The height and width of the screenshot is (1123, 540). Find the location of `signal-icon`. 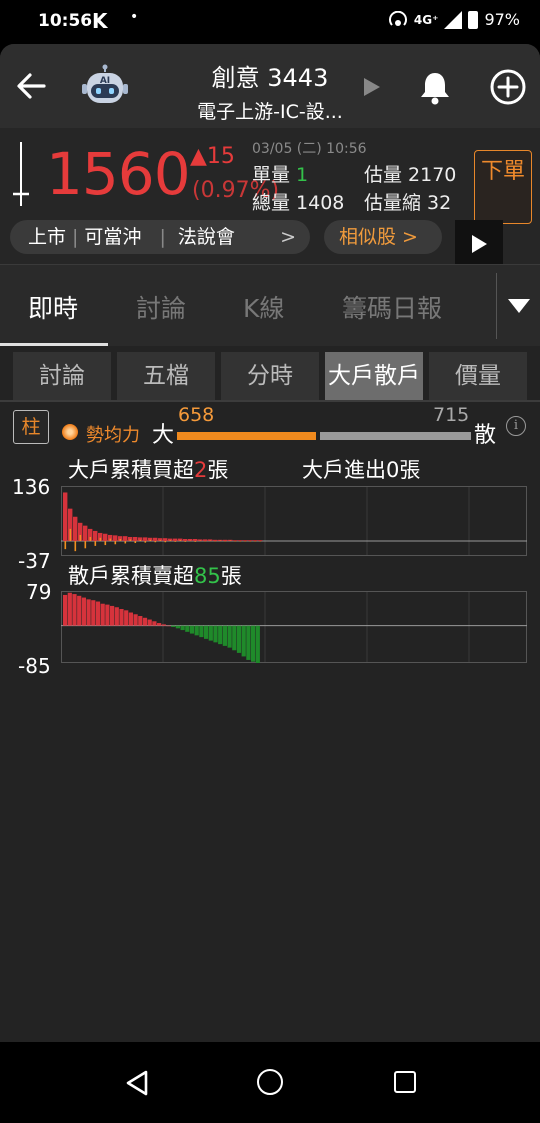

signal-icon is located at coordinates (453, 19).